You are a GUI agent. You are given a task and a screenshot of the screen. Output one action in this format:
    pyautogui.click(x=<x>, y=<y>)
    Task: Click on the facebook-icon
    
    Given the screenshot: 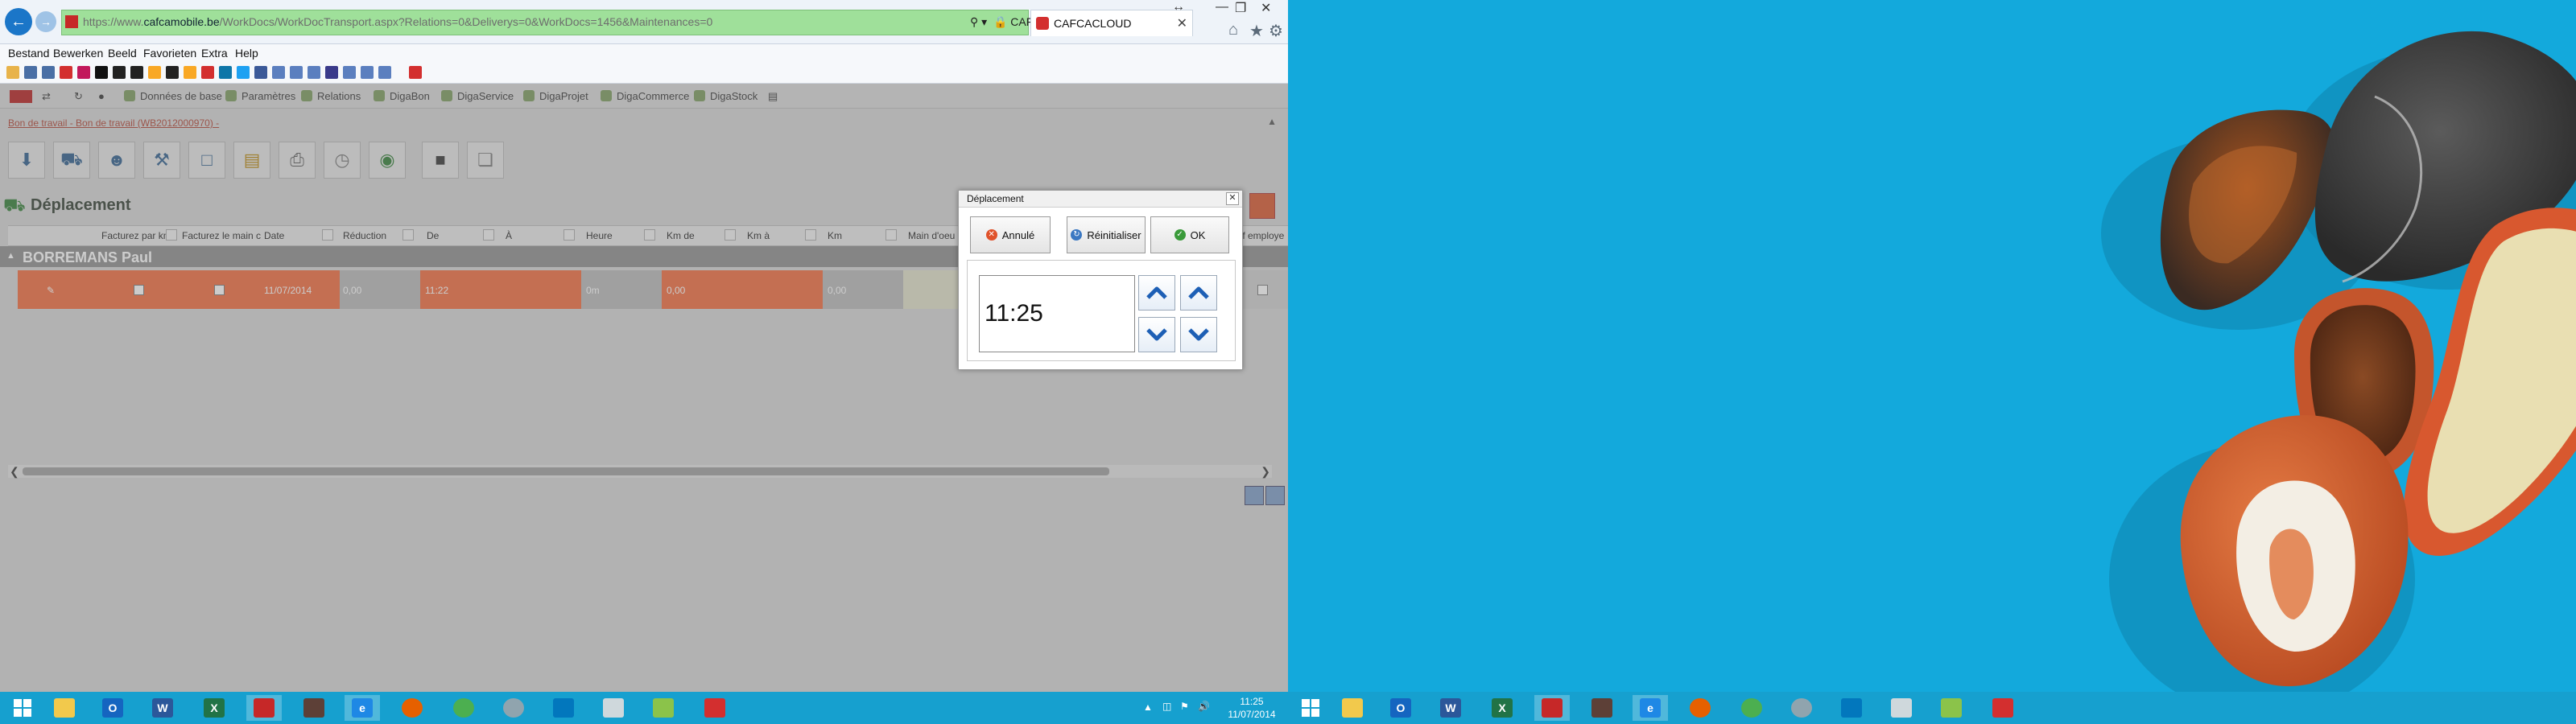 What is the action you would take?
    pyautogui.click(x=260, y=72)
    